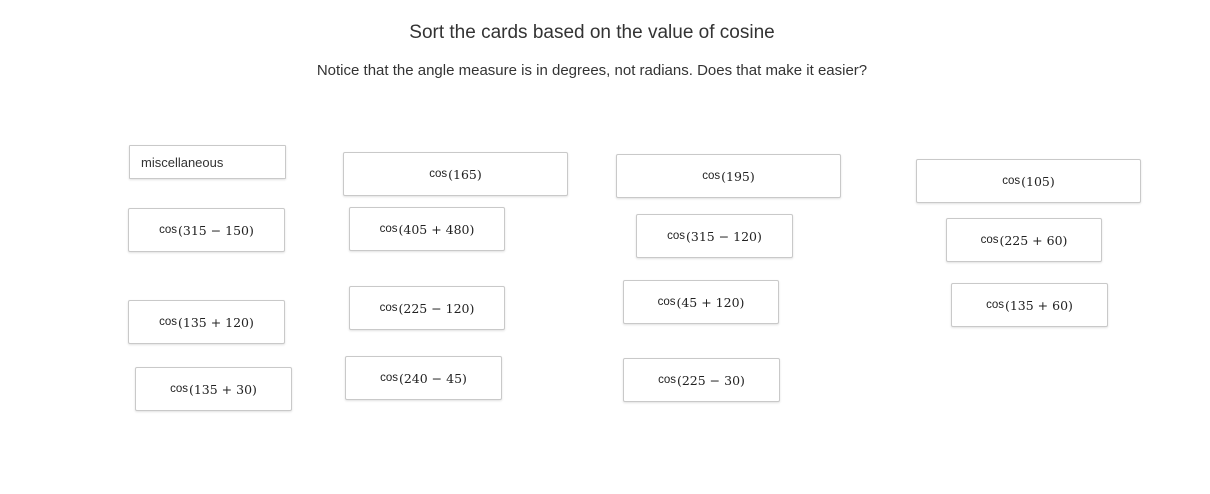 This screenshot has width=1210, height=494. What do you see at coordinates (1038, 305) in the screenshot?
I see `card-argument: (135 + 60)` at bounding box center [1038, 305].